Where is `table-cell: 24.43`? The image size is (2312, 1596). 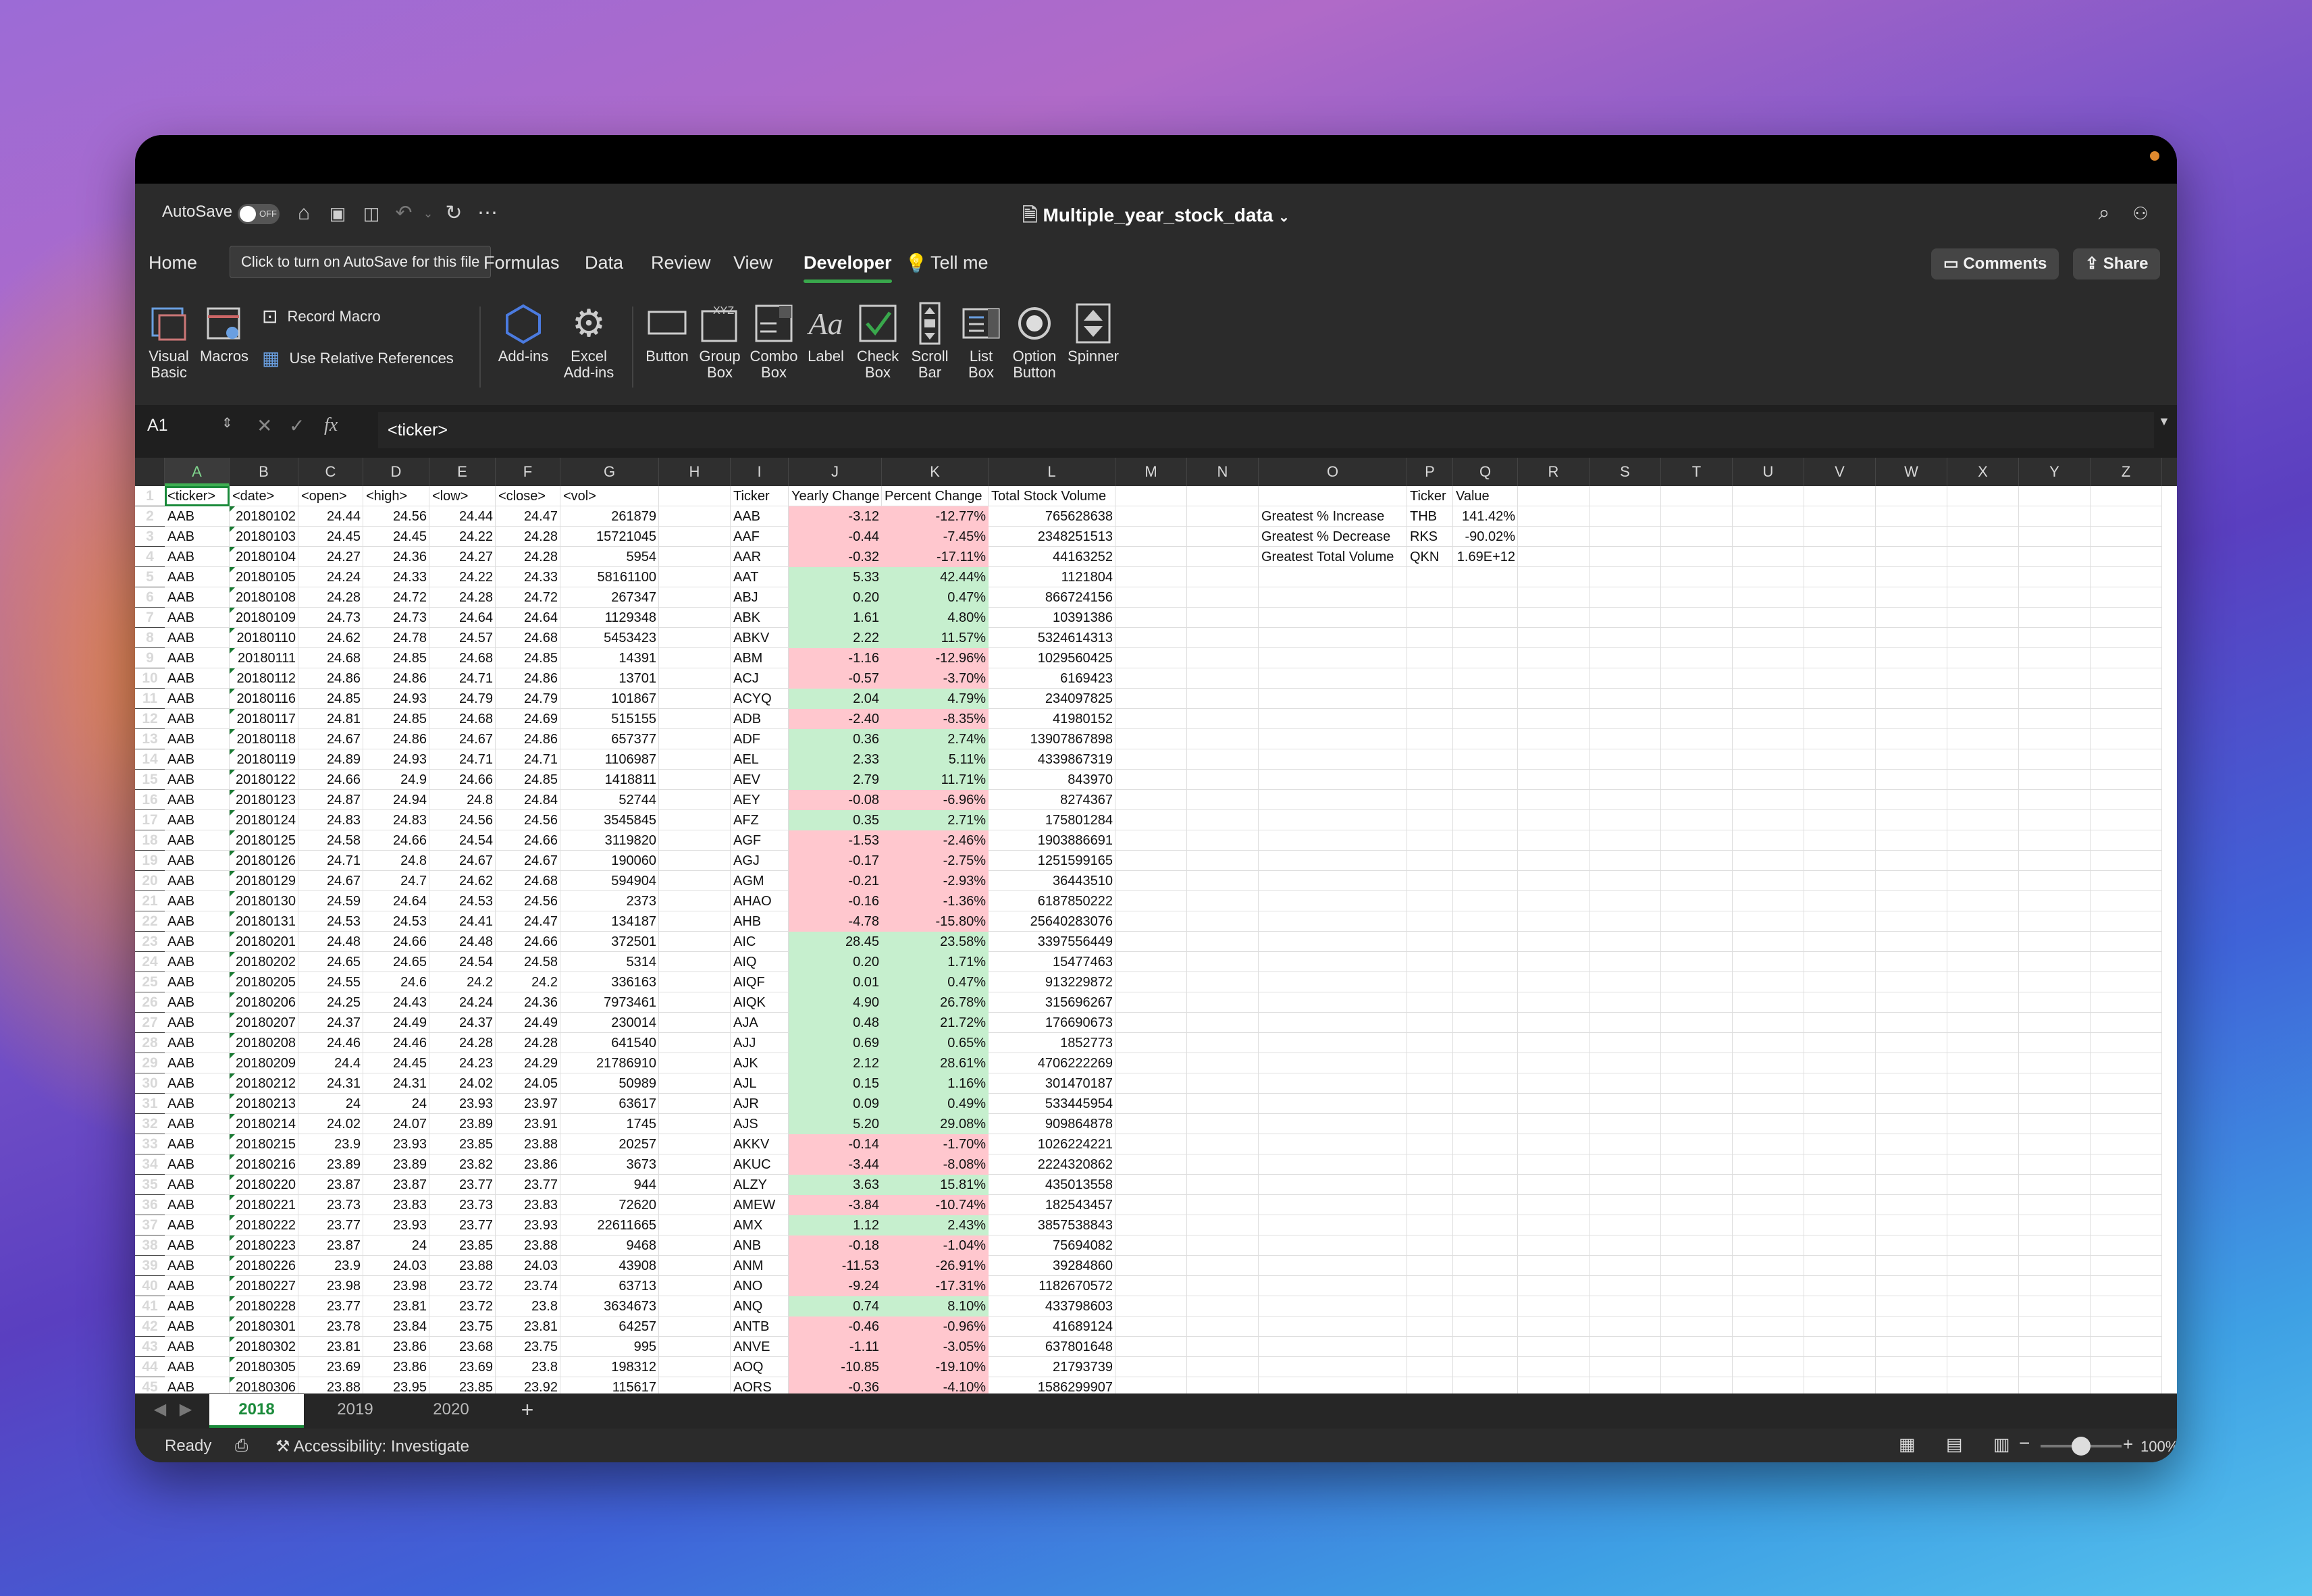 table-cell: 24.43 is located at coordinates (396, 1002).